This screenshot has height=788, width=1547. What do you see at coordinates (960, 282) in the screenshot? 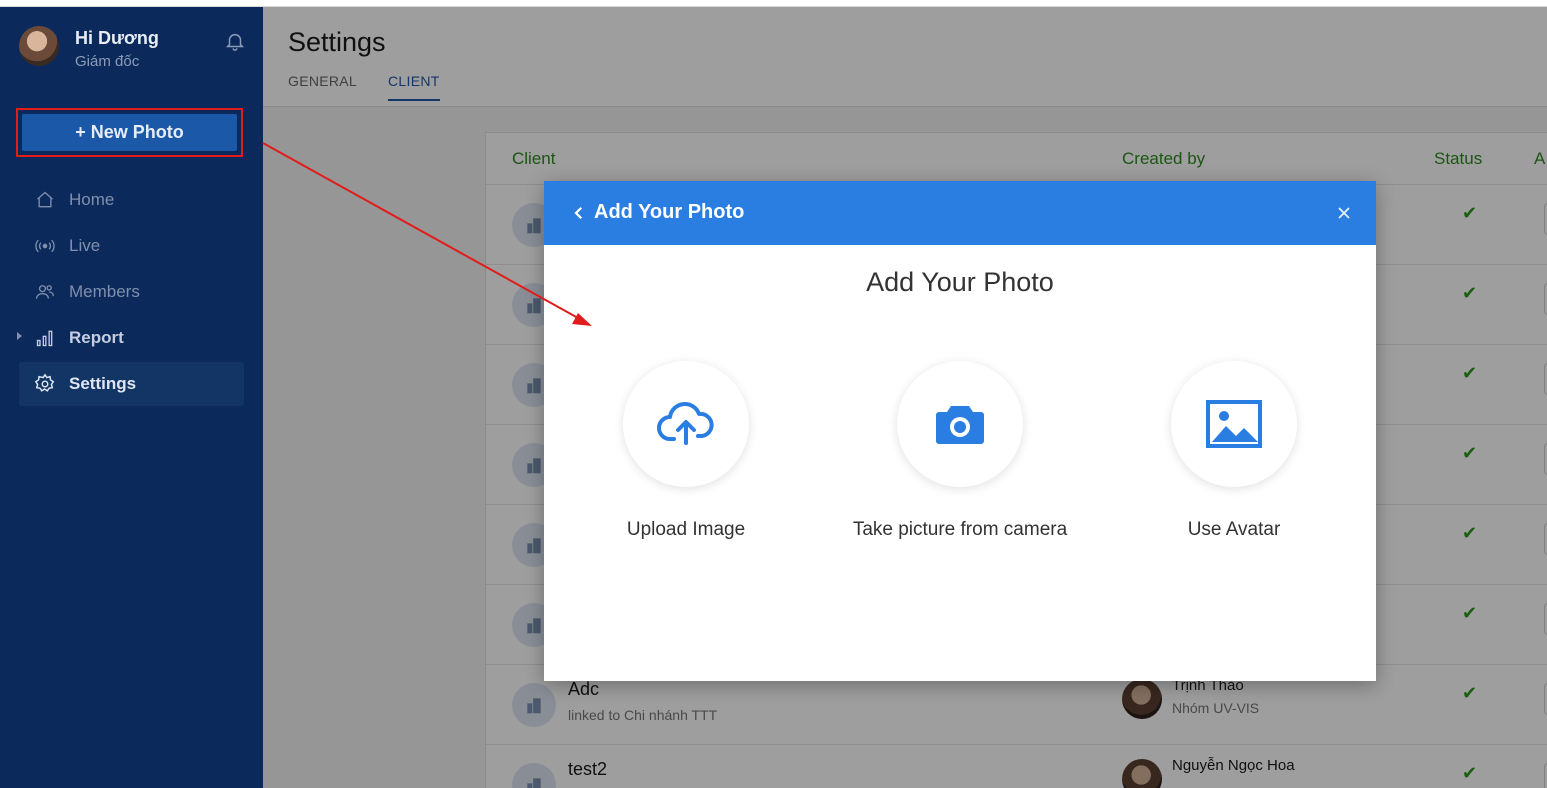
I see `modal-heading: Add Your Photo` at bounding box center [960, 282].